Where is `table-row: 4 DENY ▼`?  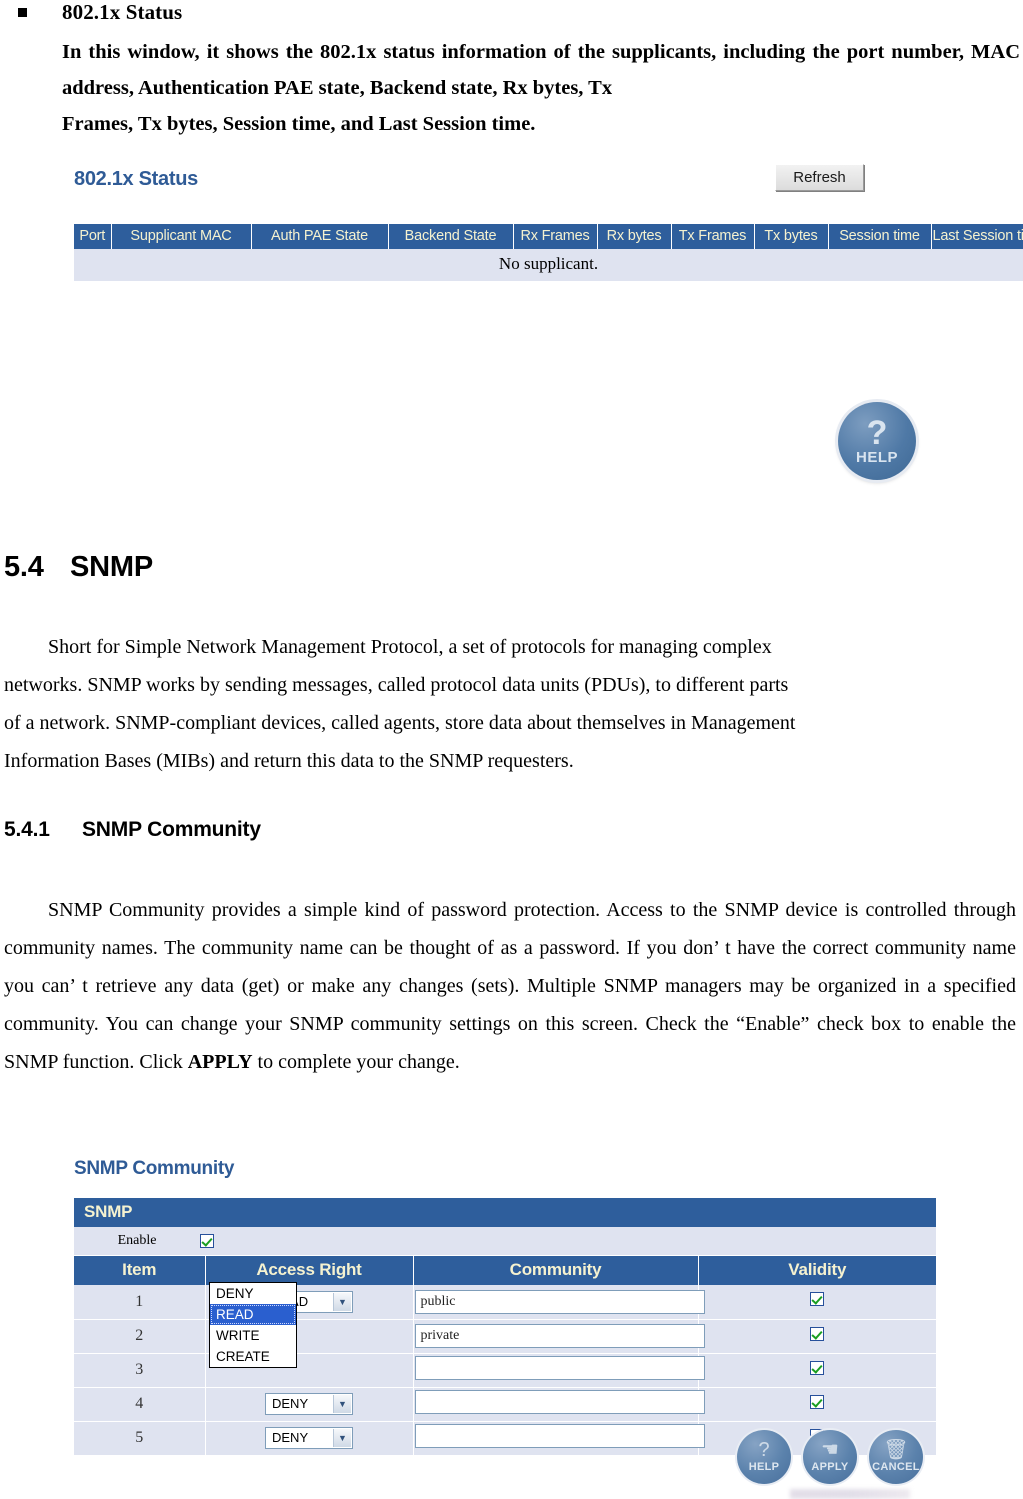 table-row: 4 DENY ▼ is located at coordinates (505, 1404).